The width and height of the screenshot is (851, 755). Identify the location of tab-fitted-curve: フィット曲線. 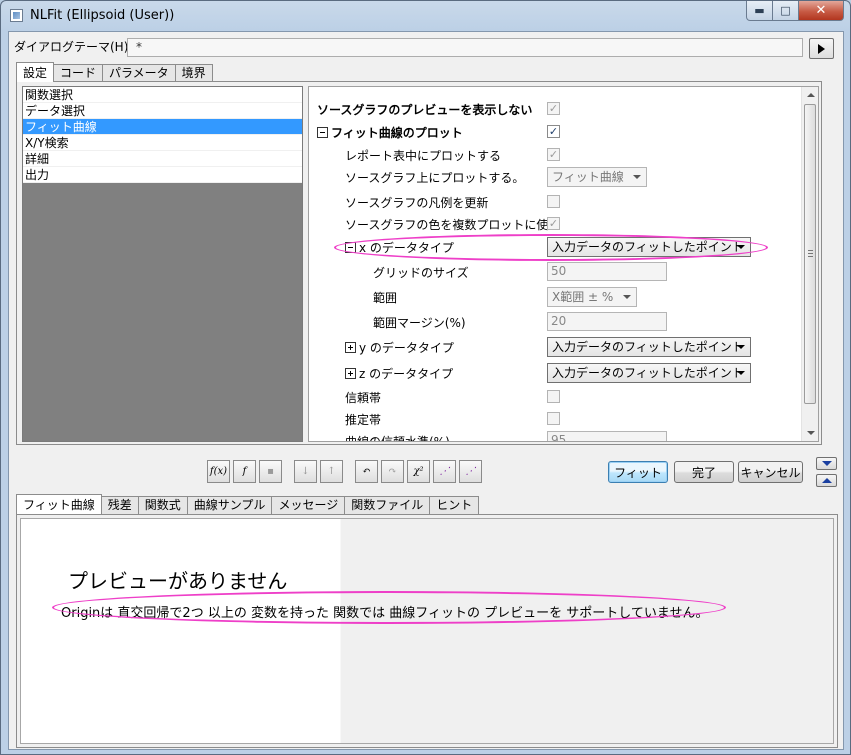
(59, 504).